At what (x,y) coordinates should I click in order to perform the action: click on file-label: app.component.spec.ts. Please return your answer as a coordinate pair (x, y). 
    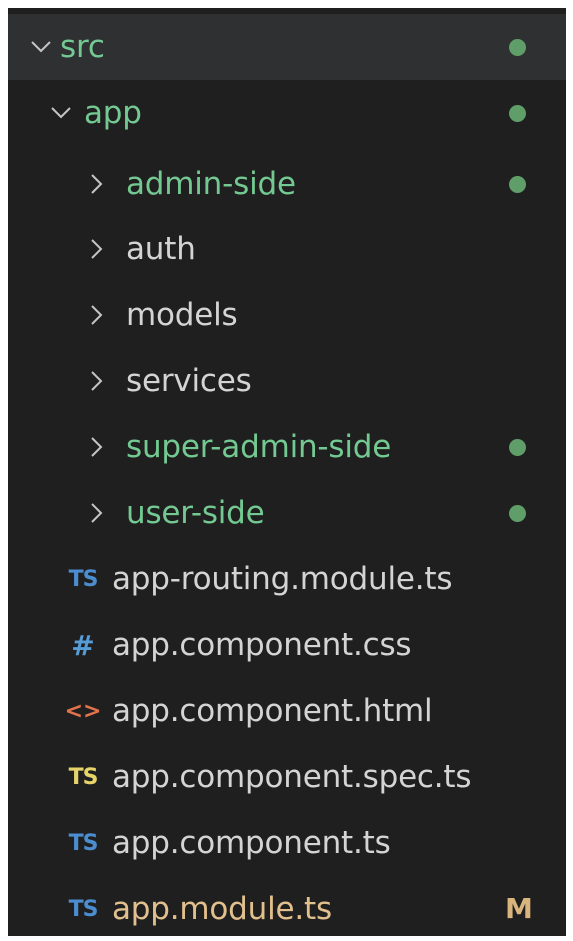
    Looking at the image, I should click on (292, 776).